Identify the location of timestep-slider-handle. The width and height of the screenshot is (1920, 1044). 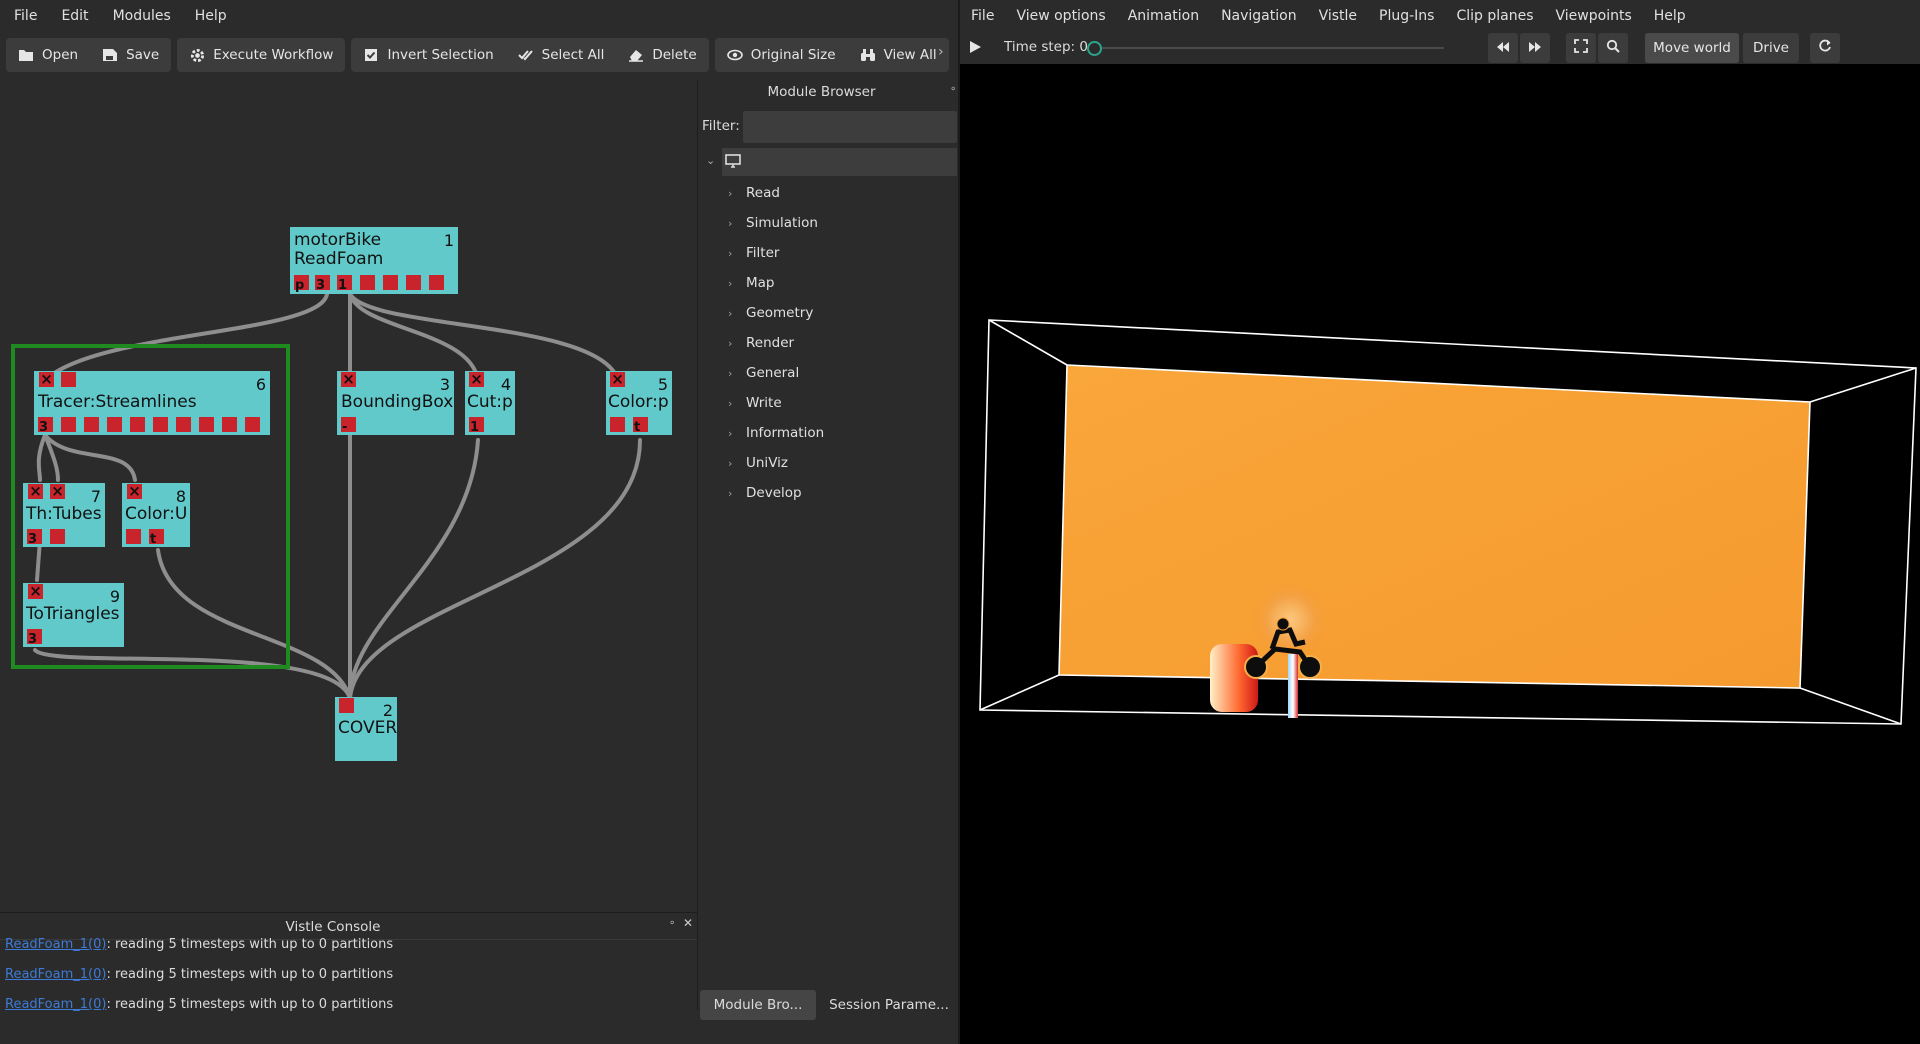
(1094, 48).